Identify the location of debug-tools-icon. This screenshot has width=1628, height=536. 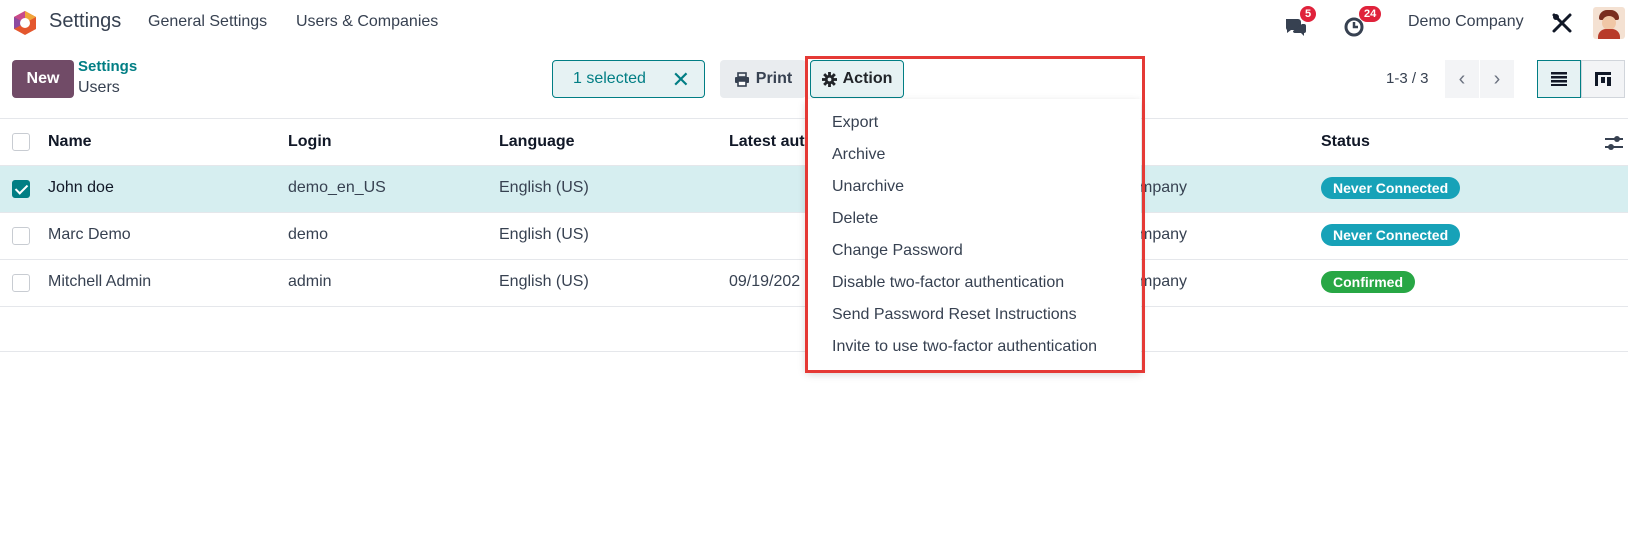
(1562, 23).